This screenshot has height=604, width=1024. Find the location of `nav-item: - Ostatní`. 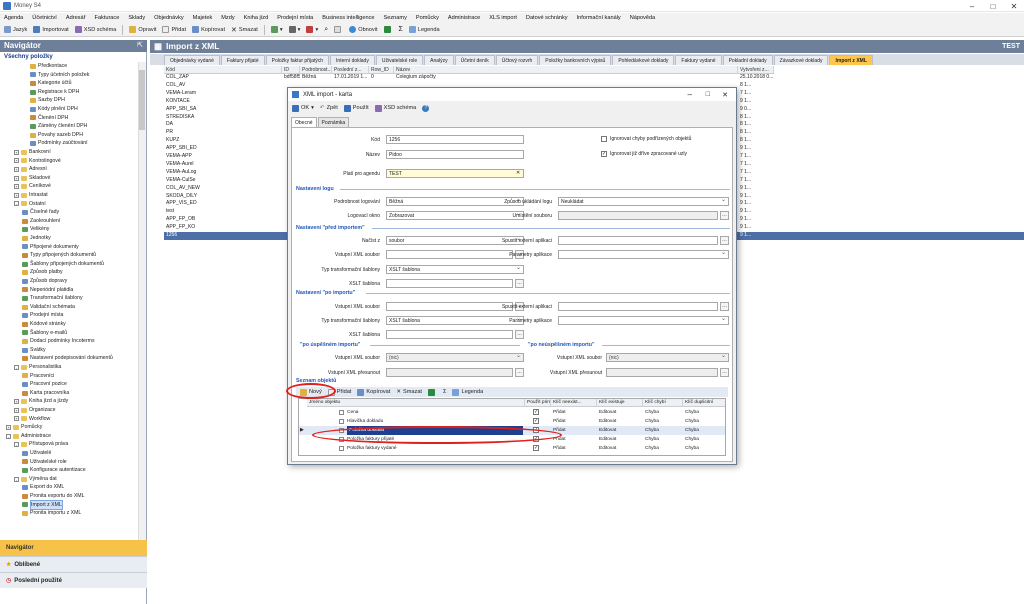

nav-item: - Ostatní is located at coordinates (30, 204).